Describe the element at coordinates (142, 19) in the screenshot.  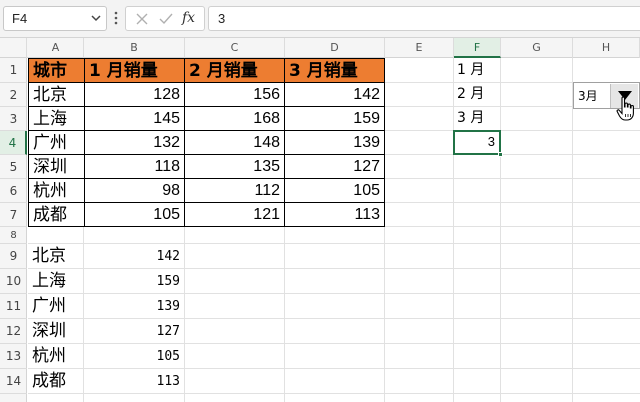
I see `cancel-icon` at that location.